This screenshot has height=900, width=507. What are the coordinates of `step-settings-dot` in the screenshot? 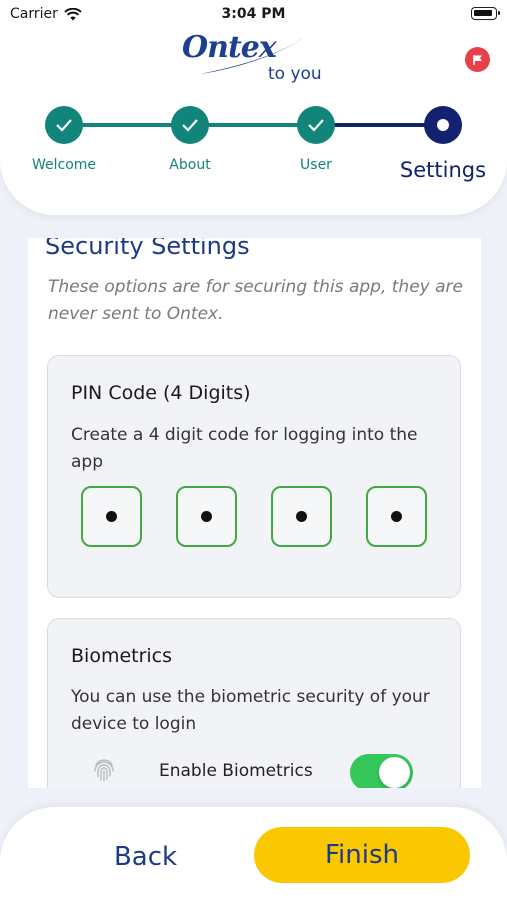 It's located at (443, 125).